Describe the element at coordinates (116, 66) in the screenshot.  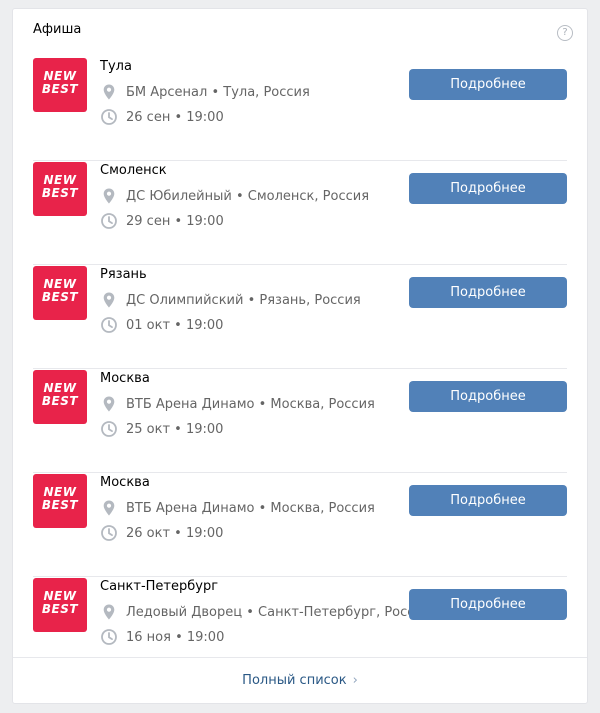
I see `event-city: Тула` at that location.